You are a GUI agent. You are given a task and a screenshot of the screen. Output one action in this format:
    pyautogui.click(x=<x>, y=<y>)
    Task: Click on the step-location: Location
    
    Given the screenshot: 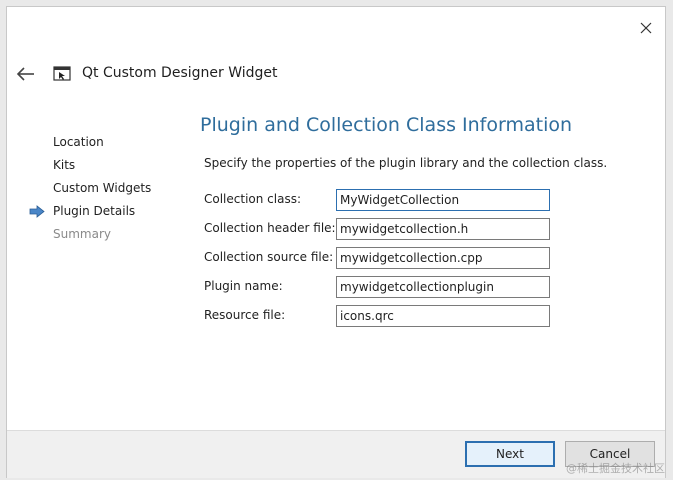 What is the action you would take?
    pyautogui.click(x=97, y=142)
    